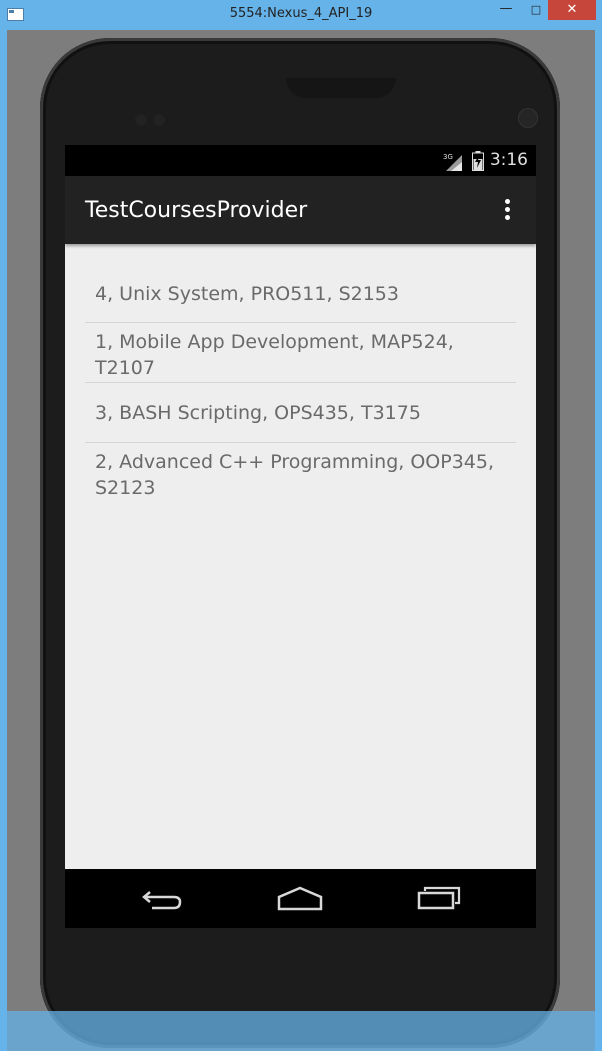 This screenshot has width=602, height=1051. I want to click on taskbar-overlay, so click(301, 1031).